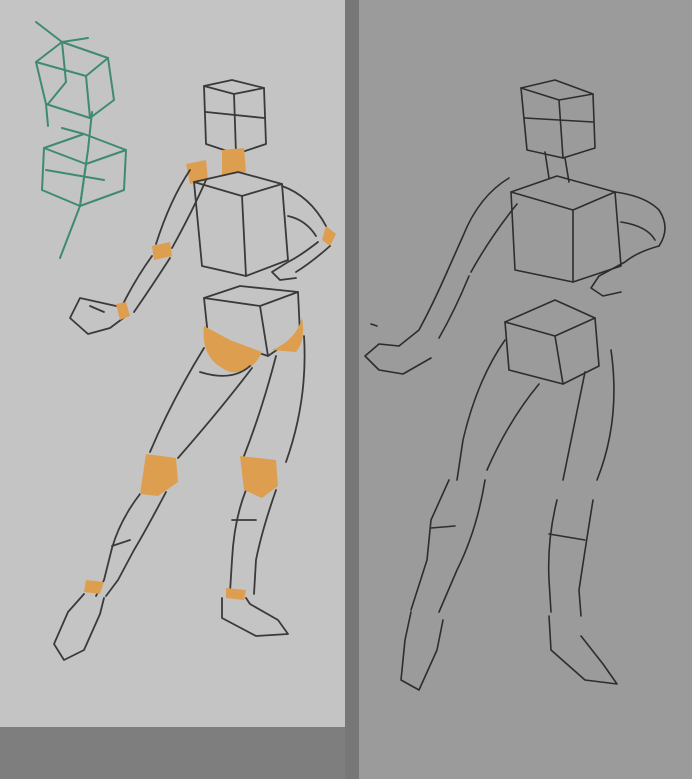 The image size is (692, 779). Describe the element at coordinates (234, 162) in the screenshot. I see `neck-joint` at that location.